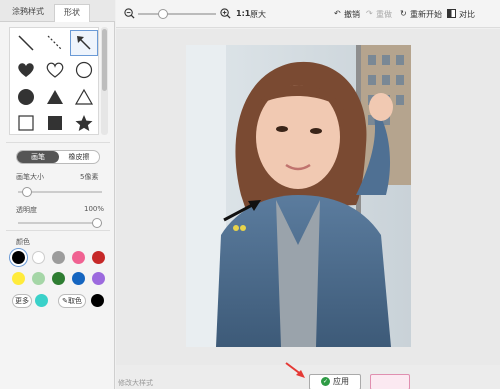 The width and height of the screenshot is (500, 389). I want to click on shape-scrollbar, so click(104, 81).